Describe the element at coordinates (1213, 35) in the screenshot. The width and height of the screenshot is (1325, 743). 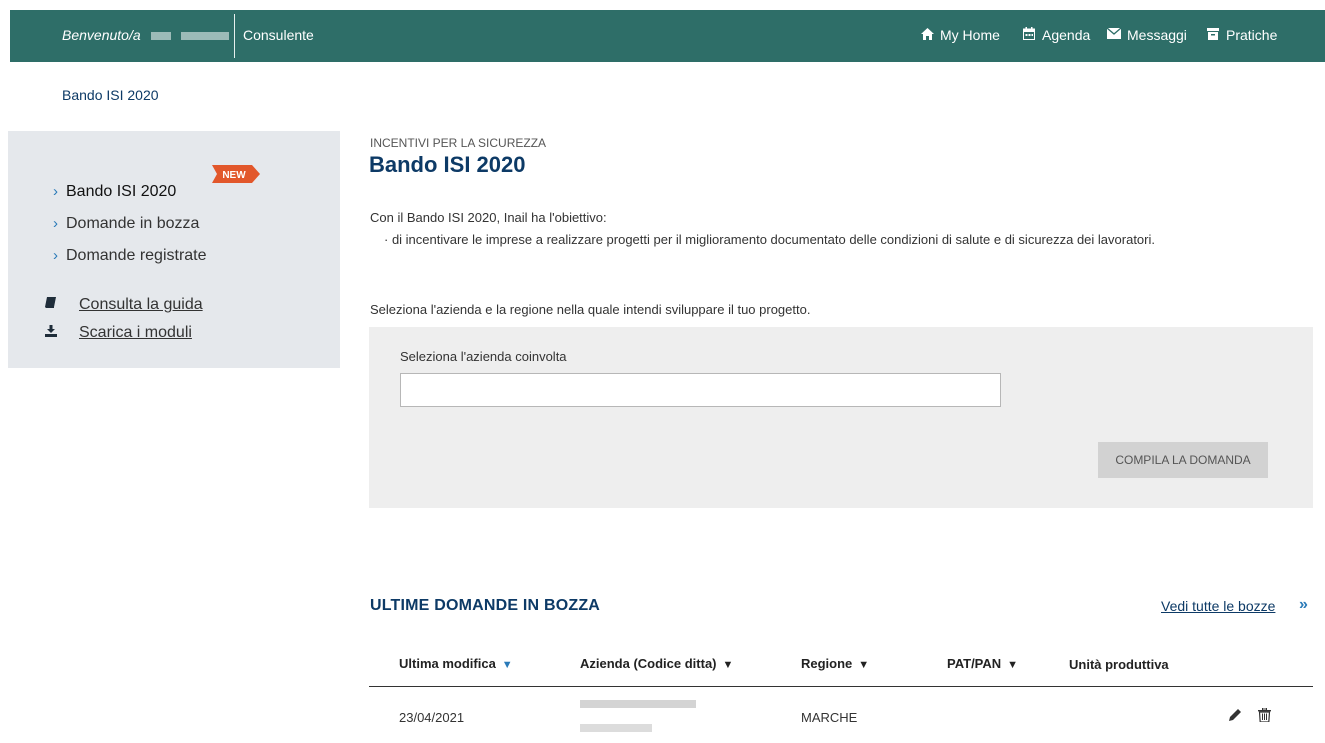
I see `archive-icon` at that location.